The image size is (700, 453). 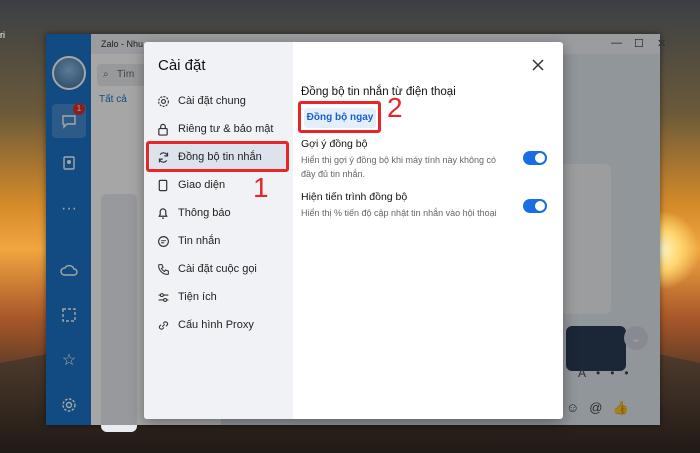 What do you see at coordinates (163, 101) in the screenshot?
I see `gear-icon` at bounding box center [163, 101].